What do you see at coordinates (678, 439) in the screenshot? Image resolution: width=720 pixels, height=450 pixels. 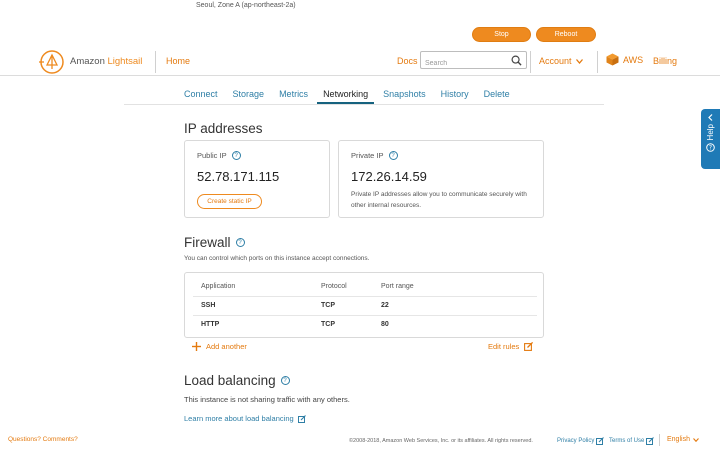 I see `language-label: English` at bounding box center [678, 439].